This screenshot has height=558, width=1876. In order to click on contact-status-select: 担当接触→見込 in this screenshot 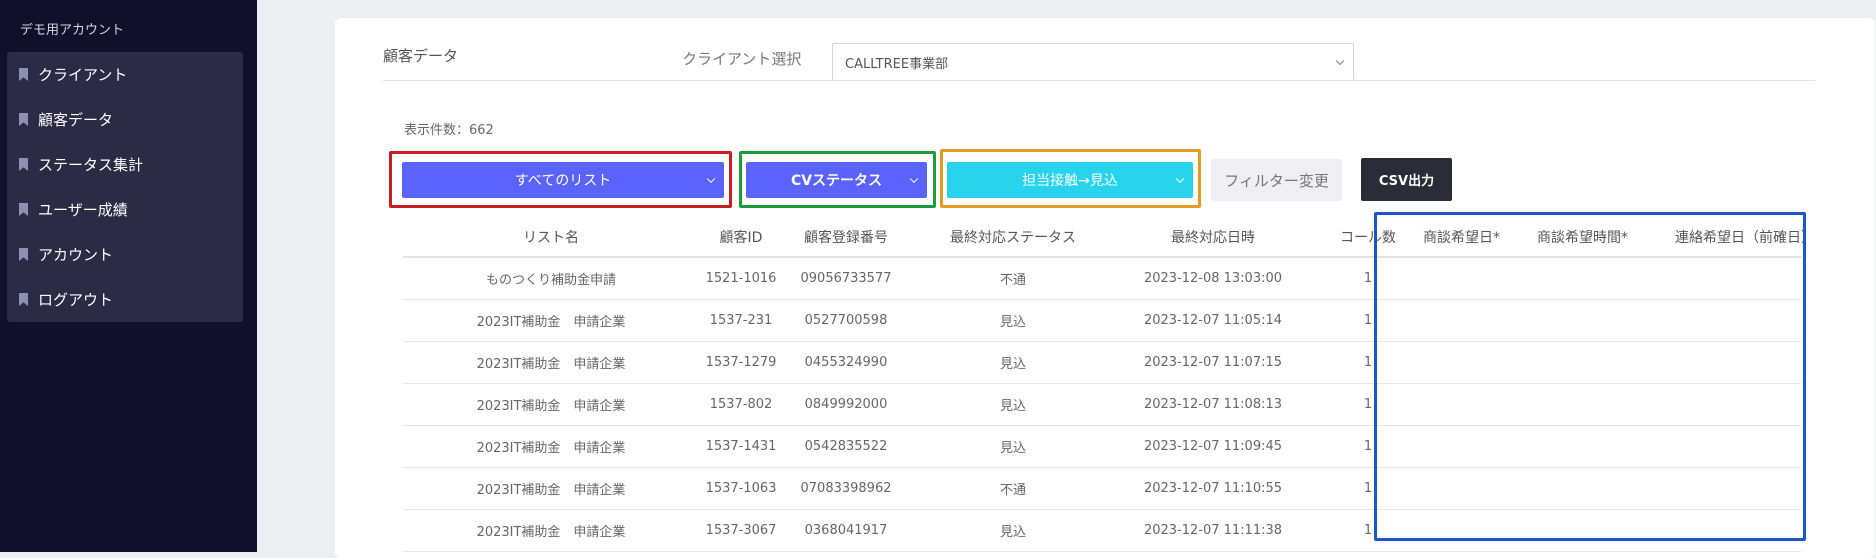, I will do `click(1070, 180)`.